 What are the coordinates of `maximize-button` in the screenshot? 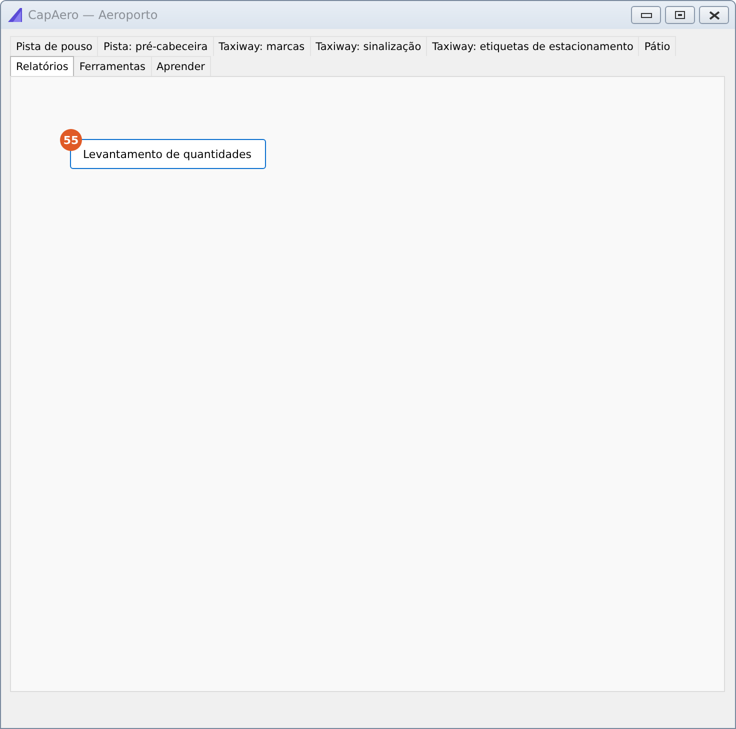 It's located at (680, 15).